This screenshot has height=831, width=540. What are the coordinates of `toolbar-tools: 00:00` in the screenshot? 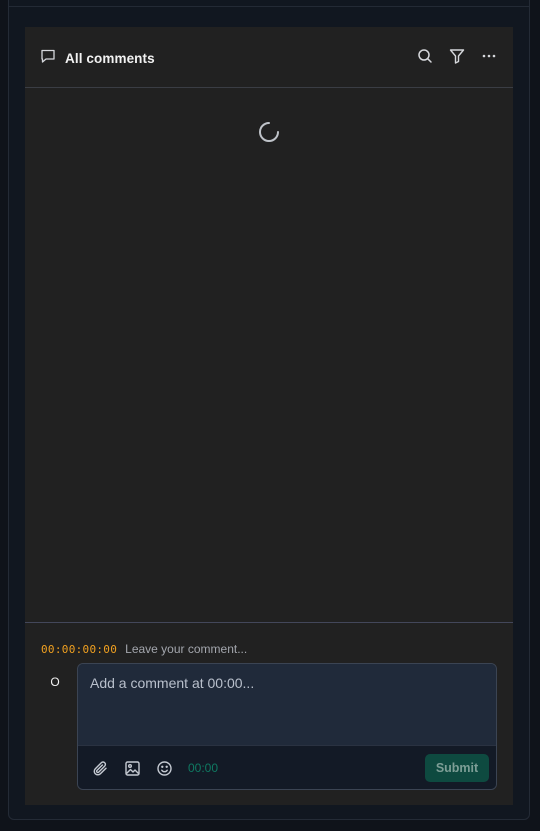 It's located at (154, 768).